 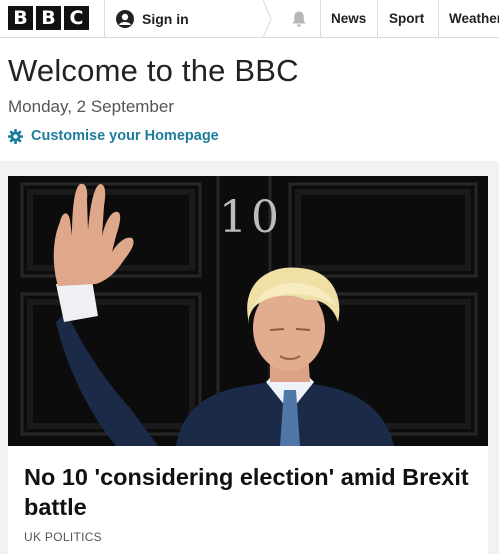 I want to click on sign-in-link: Sign in, so click(x=152, y=19).